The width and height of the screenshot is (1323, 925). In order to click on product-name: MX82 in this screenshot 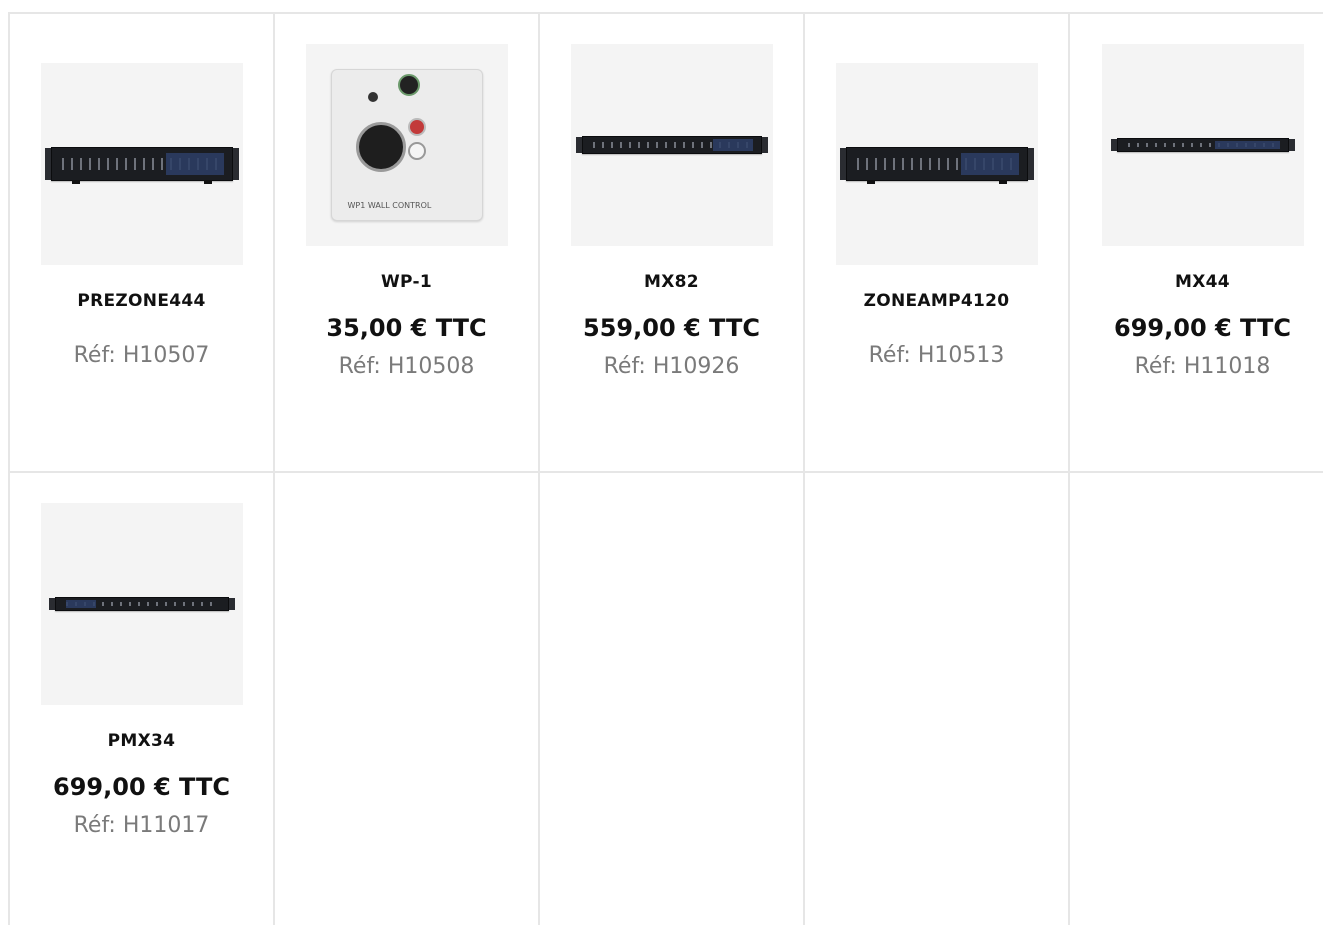, I will do `click(671, 282)`.